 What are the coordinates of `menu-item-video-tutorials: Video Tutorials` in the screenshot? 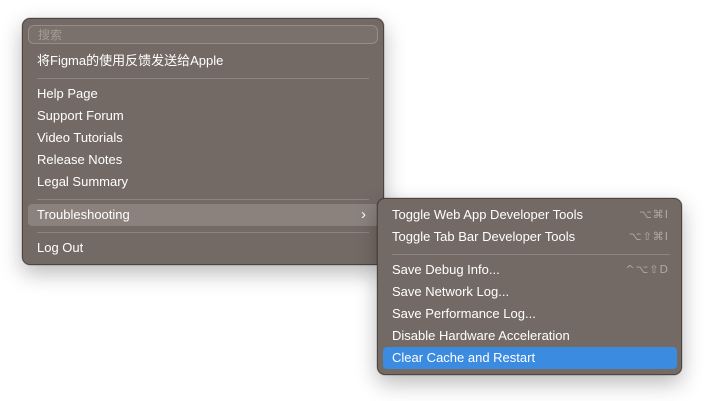 It's located at (203, 138).